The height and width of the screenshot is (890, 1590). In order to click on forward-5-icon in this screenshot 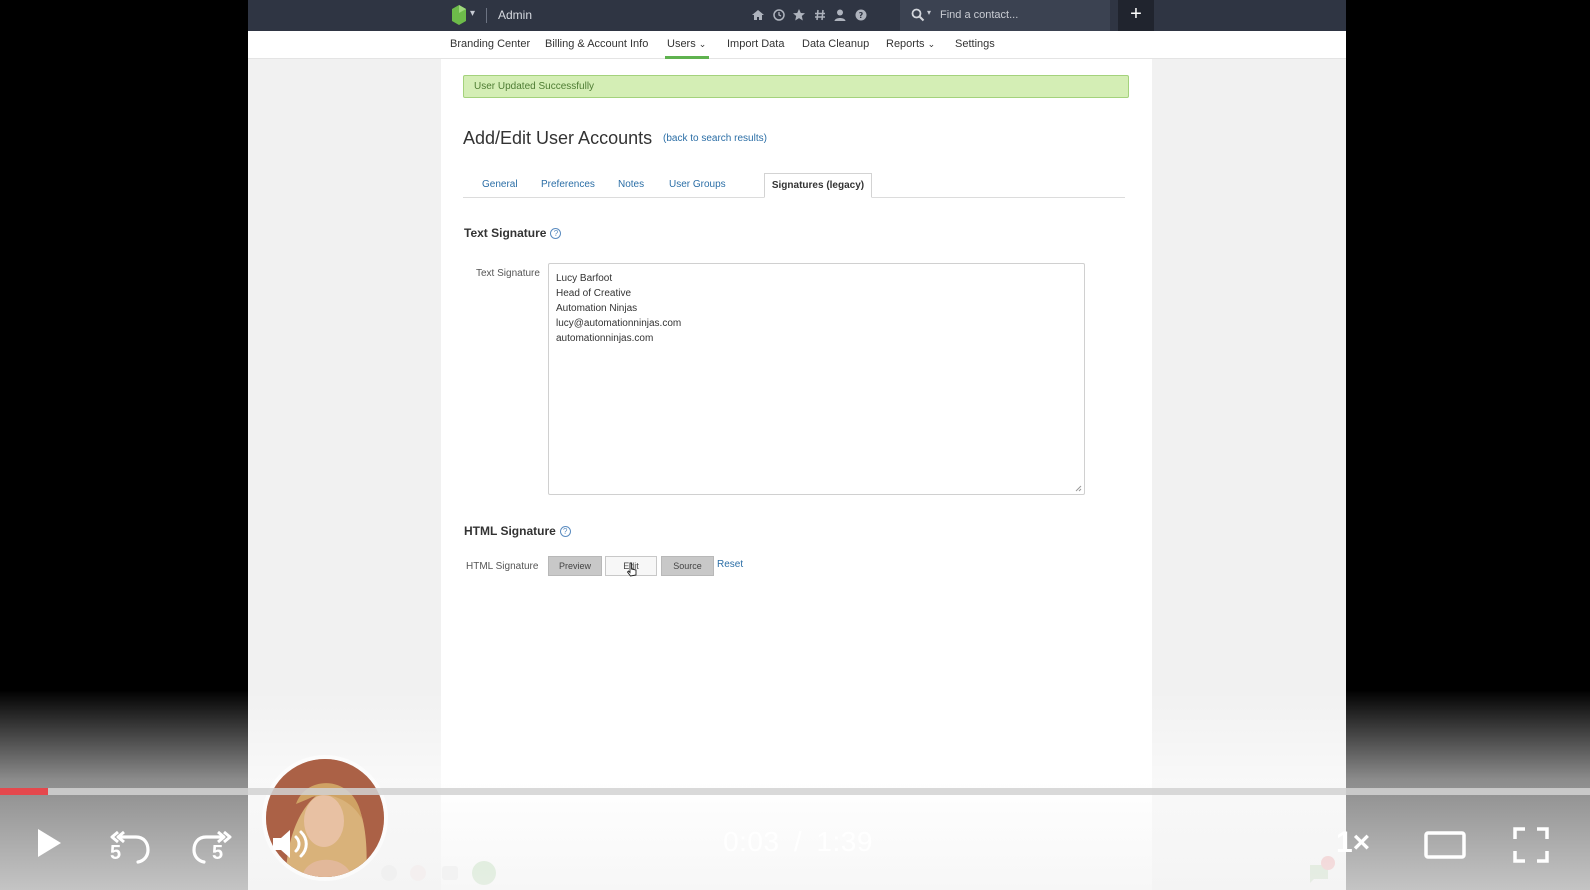, I will do `click(212, 847)`.